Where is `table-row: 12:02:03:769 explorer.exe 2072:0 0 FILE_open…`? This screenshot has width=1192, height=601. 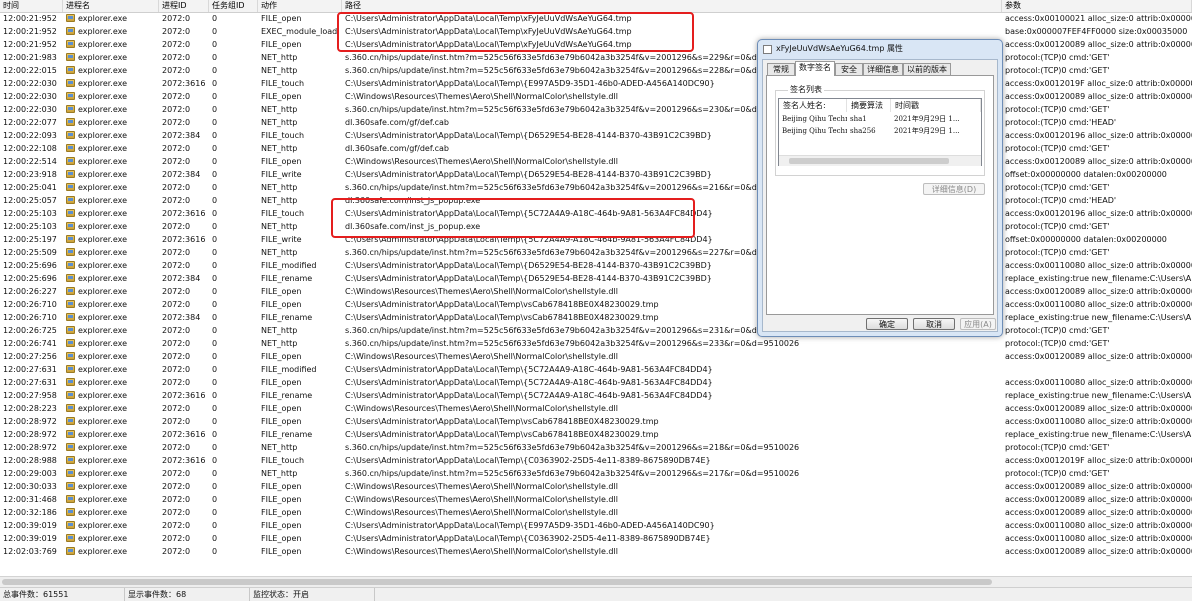 table-row: 12:02:03:769 explorer.exe 2072:0 0 FILE_open… is located at coordinates (596, 551).